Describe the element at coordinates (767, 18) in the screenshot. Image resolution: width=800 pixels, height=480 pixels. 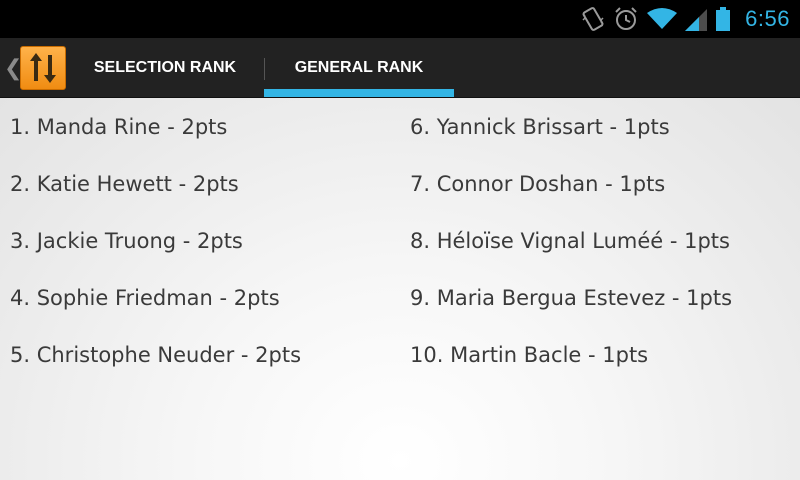
I see `status-clock: 6:56` at that location.